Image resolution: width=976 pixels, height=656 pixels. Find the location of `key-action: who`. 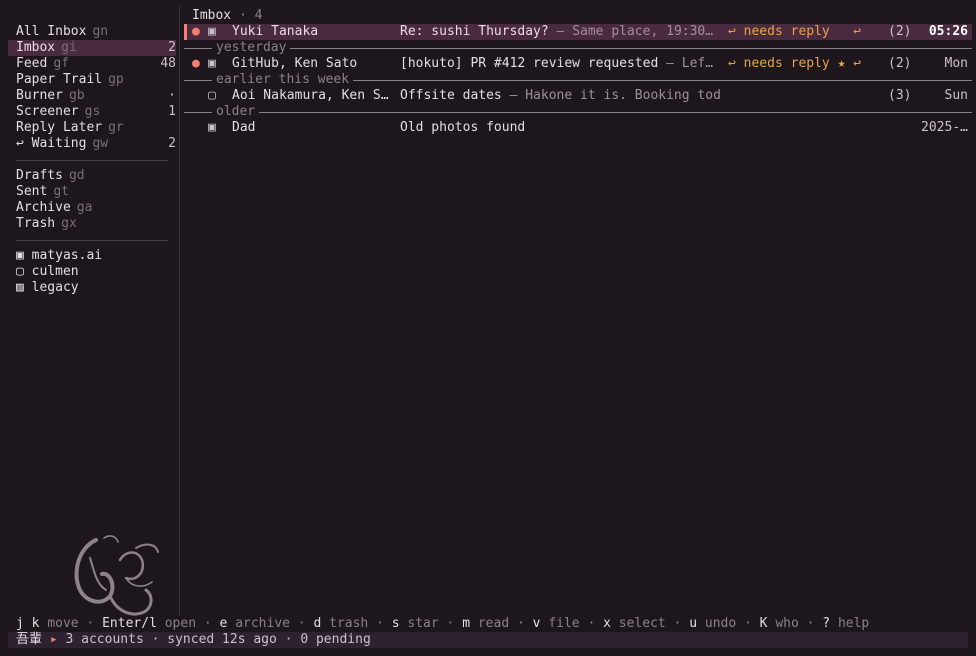

key-action: who is located at coordinates (787, 623).